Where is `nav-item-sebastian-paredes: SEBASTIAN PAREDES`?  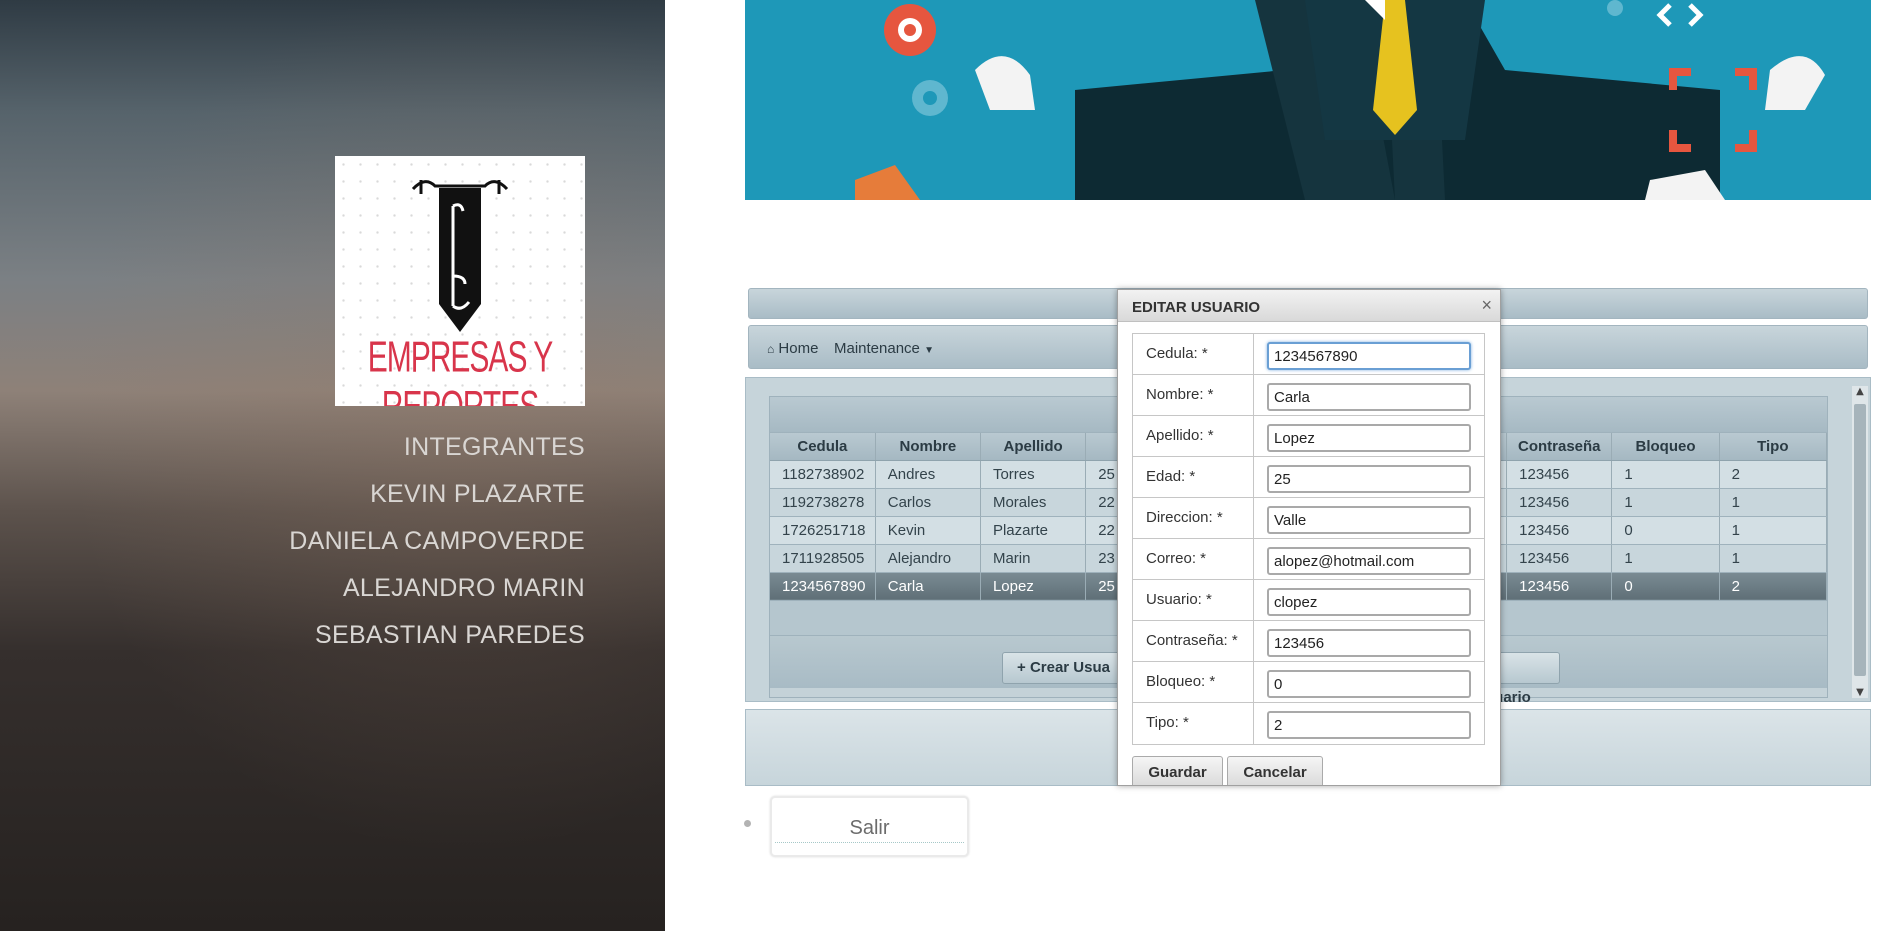 nav-item-sebastian-paredes: SEBASTIAN PAREDES is located at coordinates (437, 635).